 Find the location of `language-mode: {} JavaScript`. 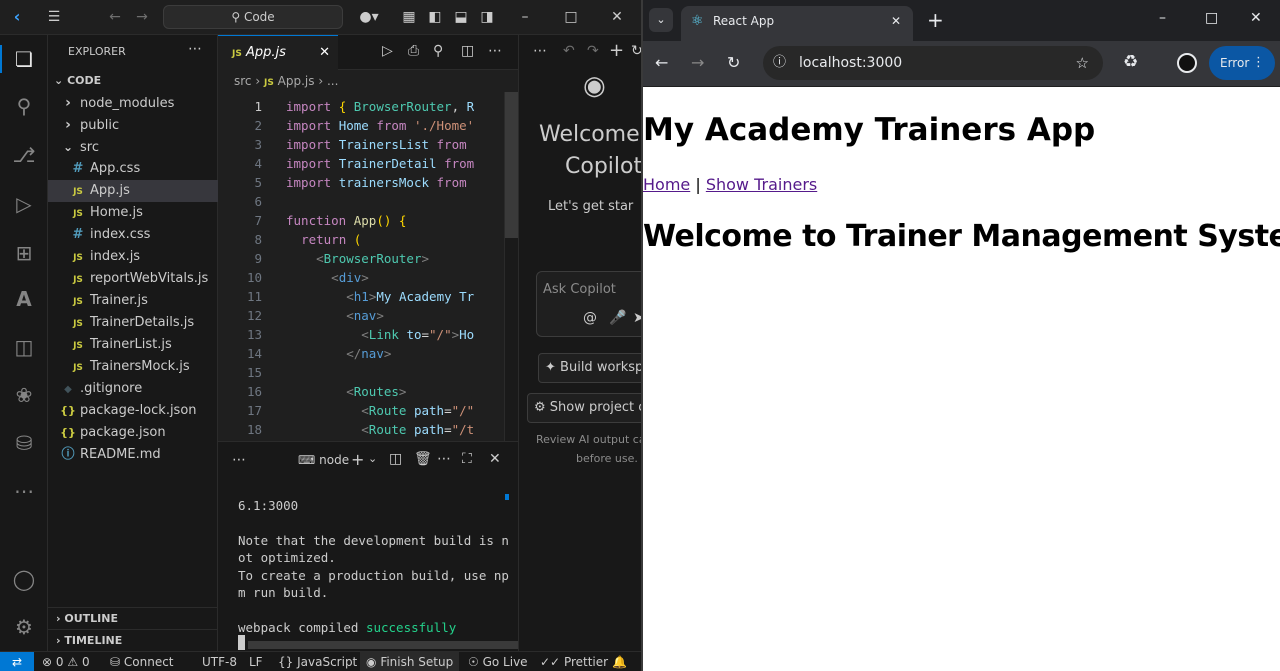

language-mode: {} JavaScript is located at coordinates (317, 661).